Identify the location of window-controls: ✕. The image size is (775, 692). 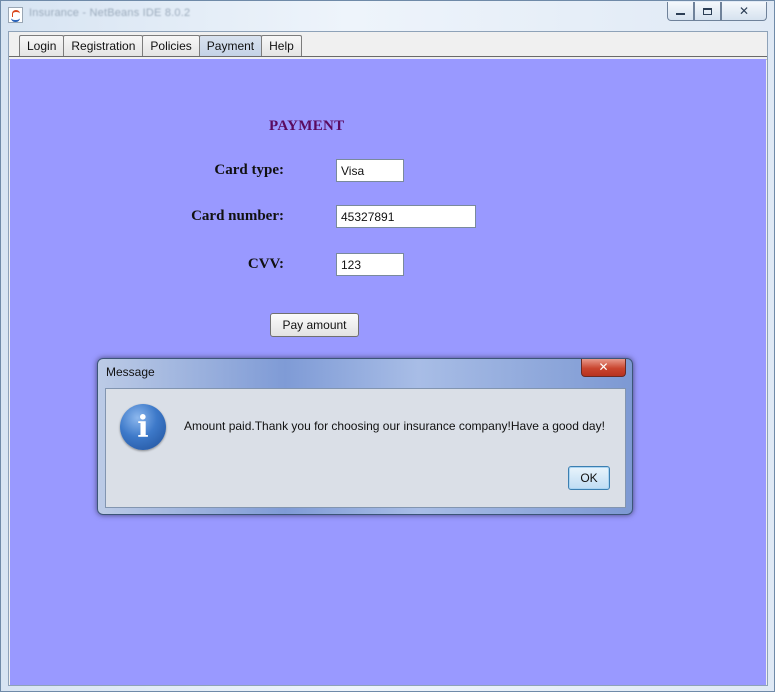
(717, 12).